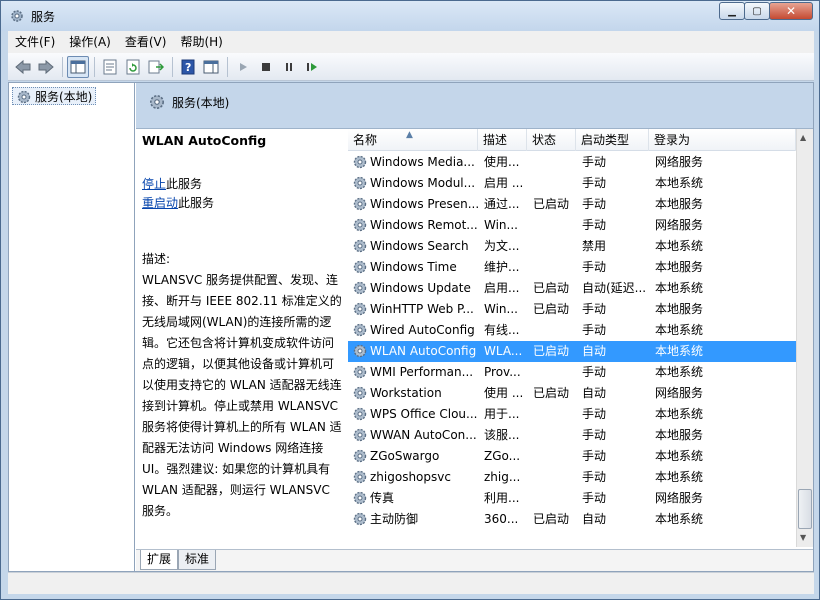  Describe the element at coordinates (233, 448) in the screenshot. I see `description-line: 配器无法访问 Windows 网络连接` at that location.